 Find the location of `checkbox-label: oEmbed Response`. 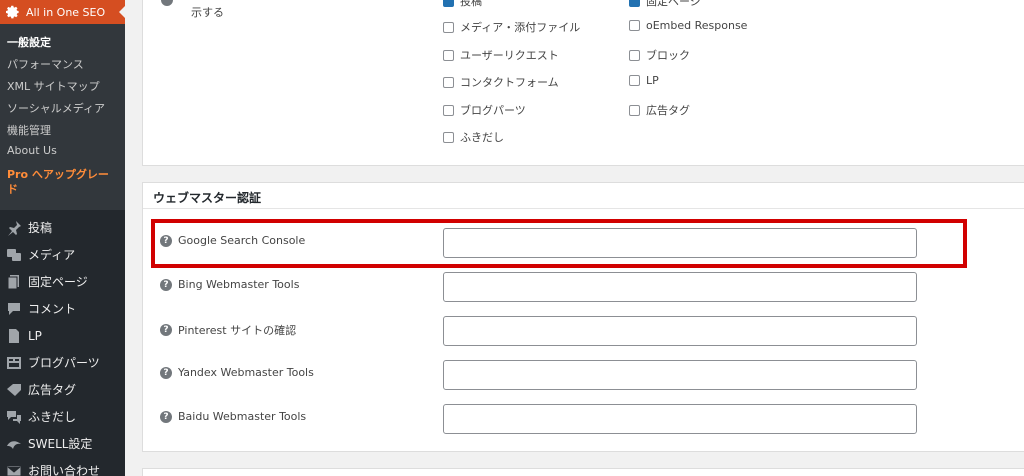

checkbox-label: oEmbed Response is located at coordinates (697, 25).